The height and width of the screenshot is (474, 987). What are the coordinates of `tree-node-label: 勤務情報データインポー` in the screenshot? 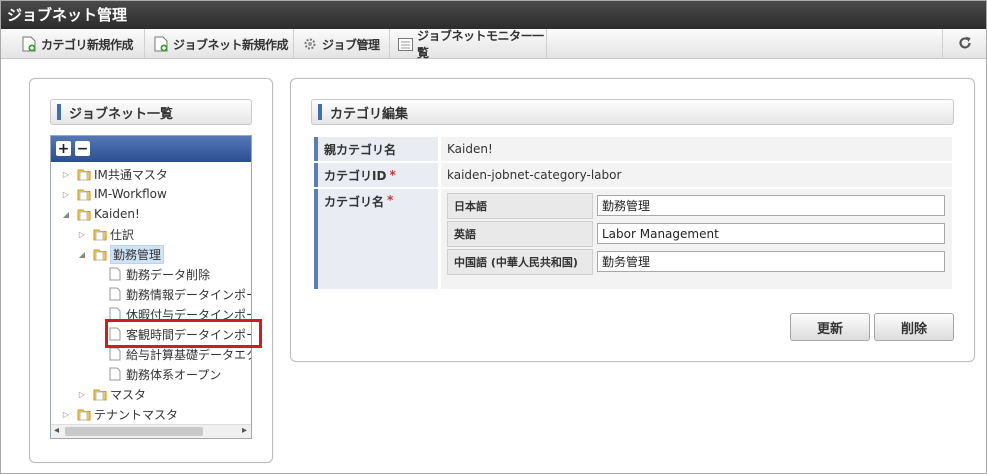 It's located at (189, 294).